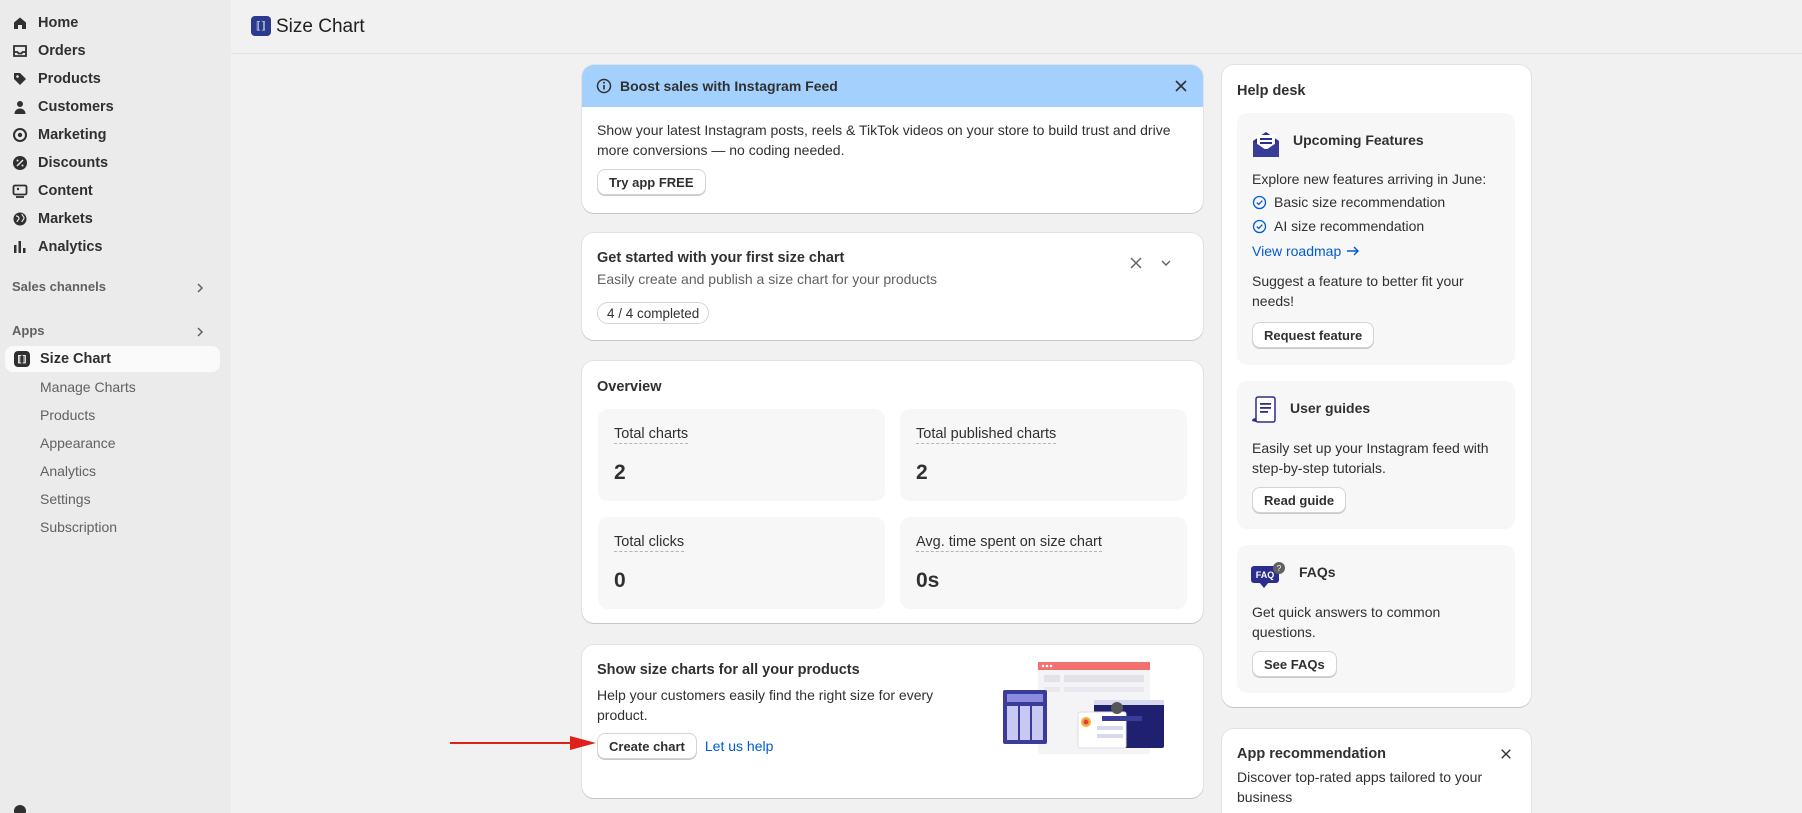 The image size is (1802, 813). I want to click on person-icon, so click(20, 107).